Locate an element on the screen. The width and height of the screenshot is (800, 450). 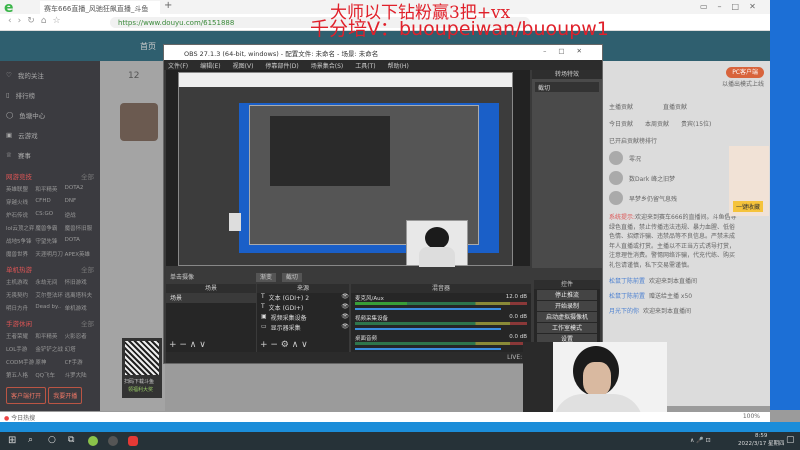
game-link: 魔兽怀旧服 is located at coordinates (79, 228).